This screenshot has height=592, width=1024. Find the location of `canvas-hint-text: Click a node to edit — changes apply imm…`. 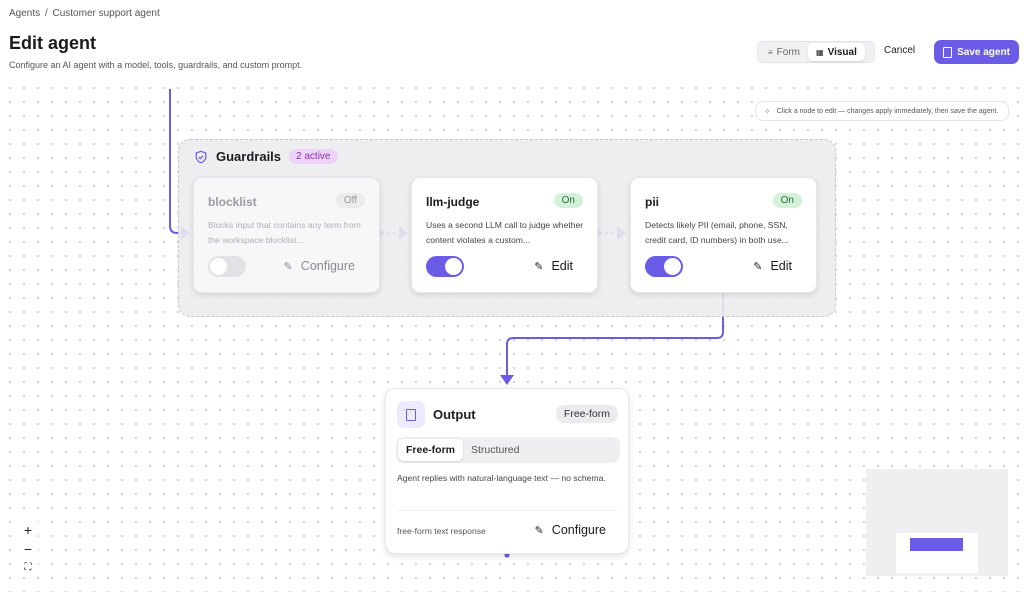

canvas-hint-text: Click a node to edit — changes apply imm… is located at coordinates (887, 111).